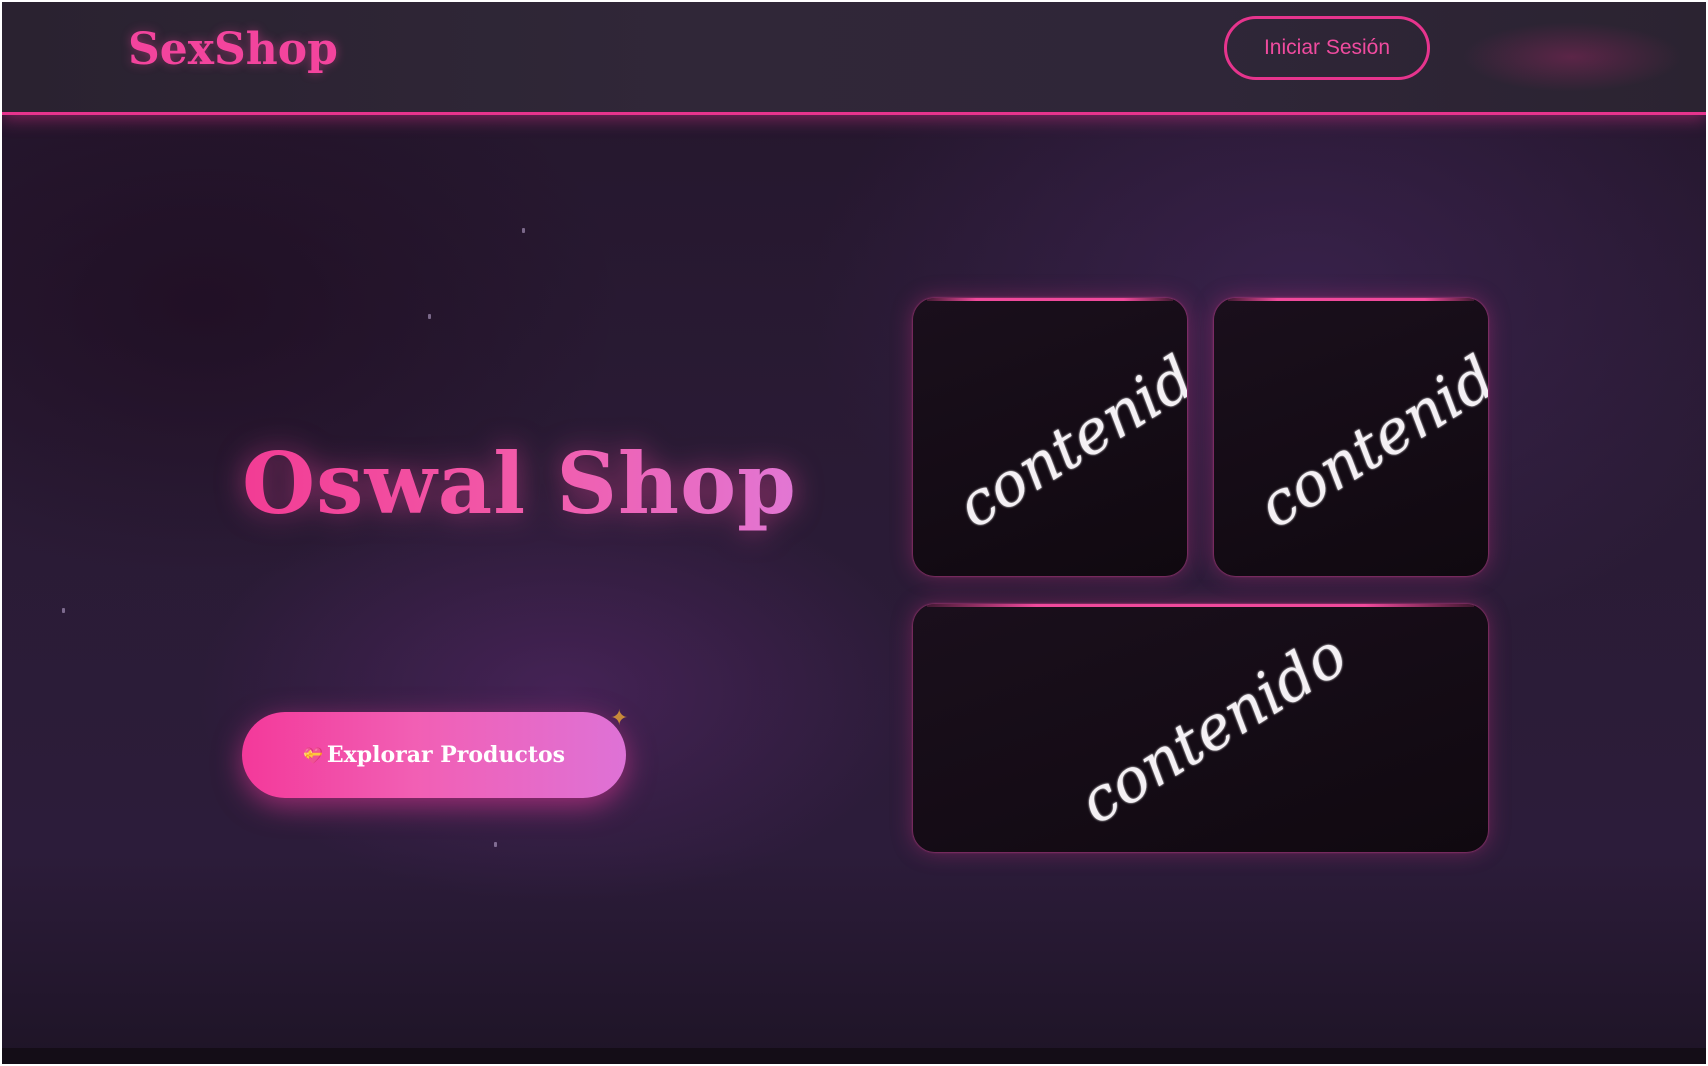 The image size is (1708, 1066). I want to click on sparkle-icon: ✦, so click(619, 718).